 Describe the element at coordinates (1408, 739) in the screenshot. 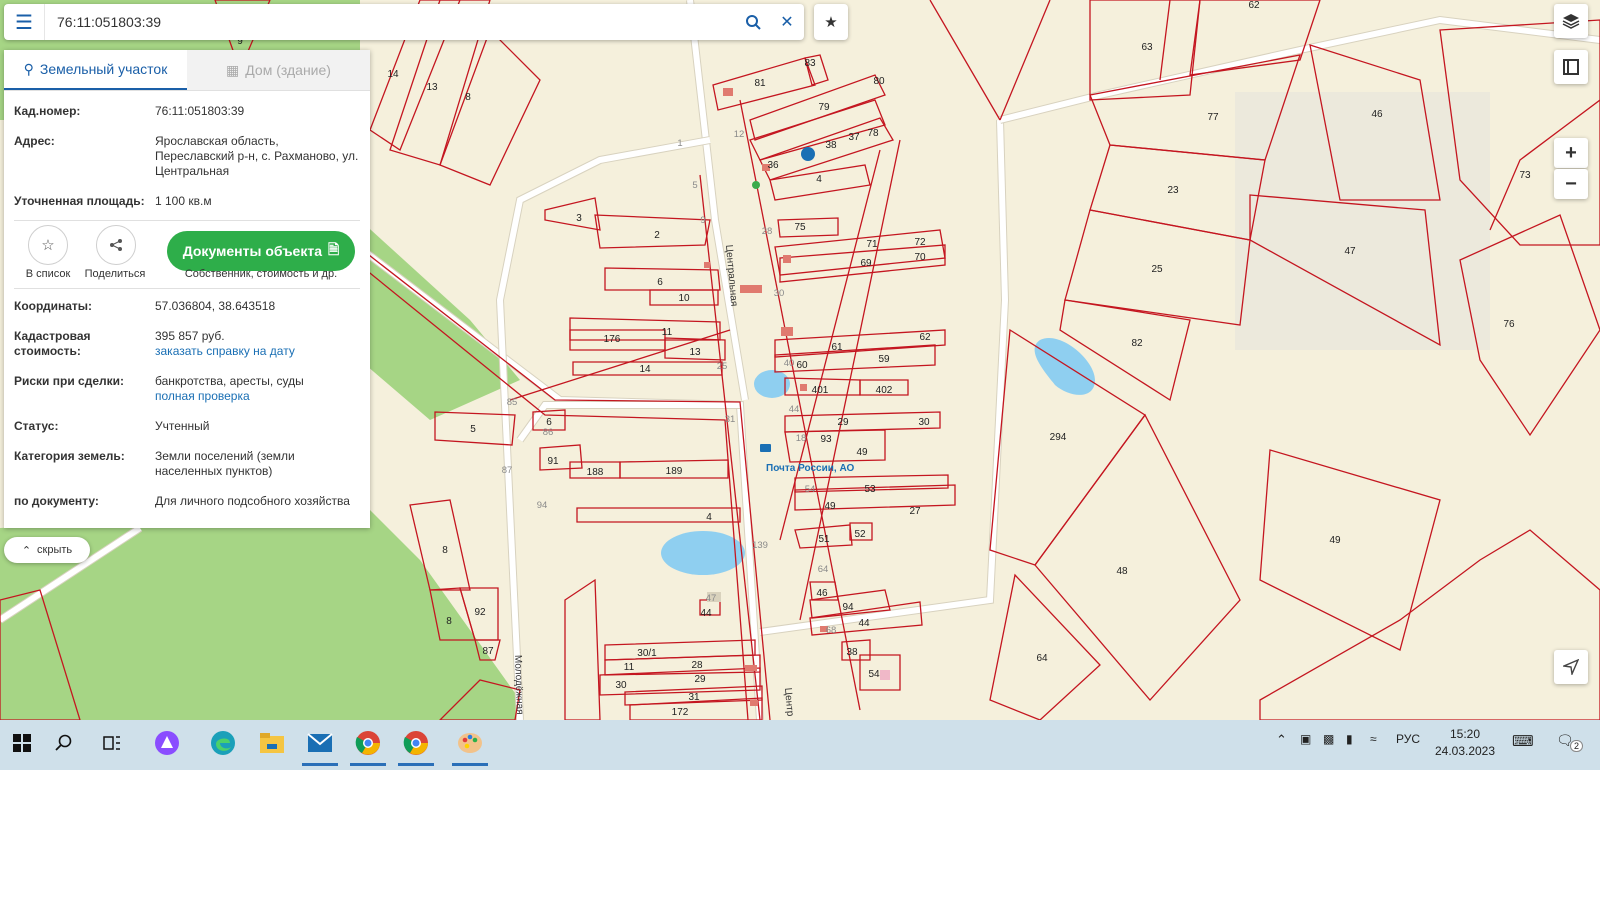

I see `language-indicator: РУС` at that location.